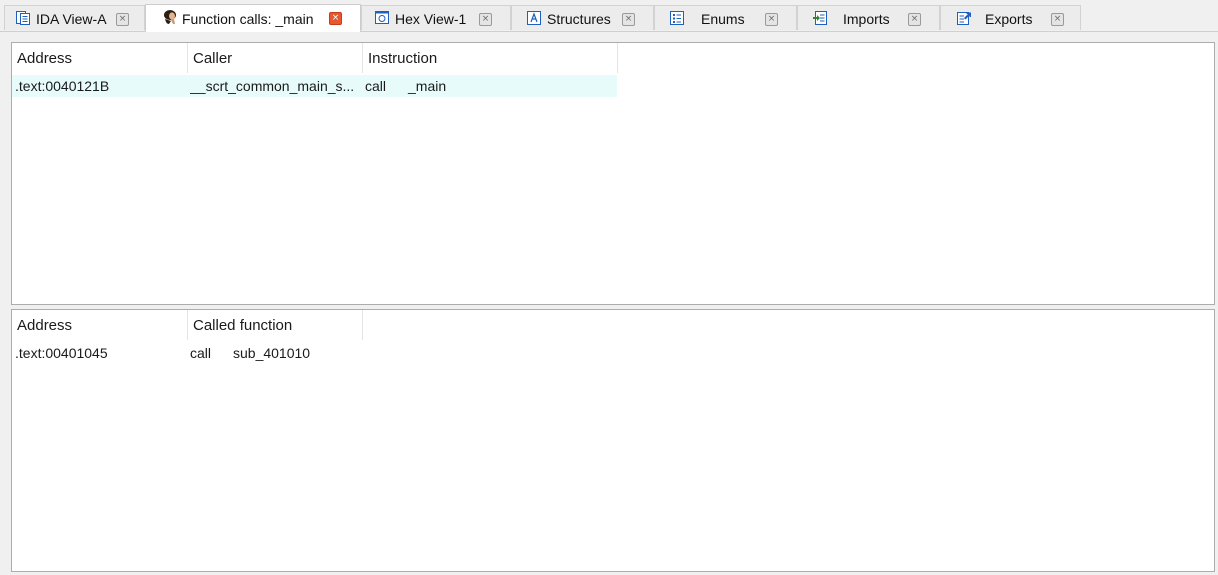  What do you see at coordinates (275, 58) in the screenshot?
I see `column-header-caller: Caller` at bounding box center [275, 58].